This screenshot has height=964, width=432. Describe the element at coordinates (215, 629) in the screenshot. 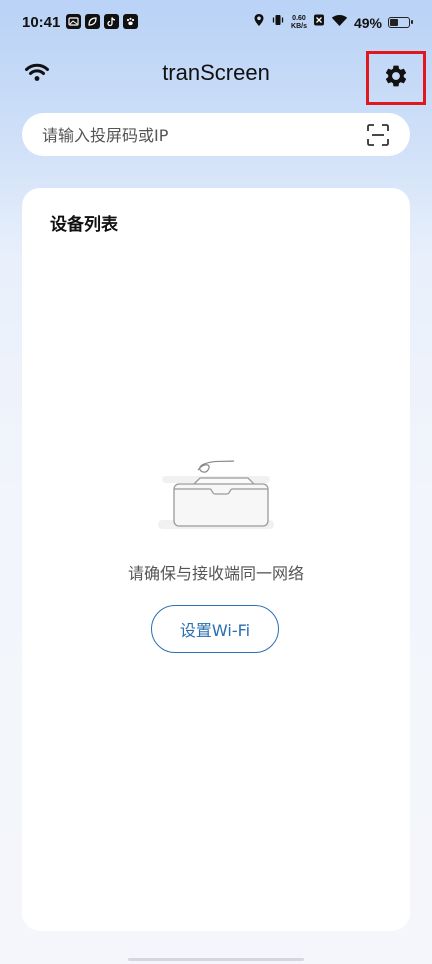

I see `set-wifi-button: 设置Wi-Fi` at that location.